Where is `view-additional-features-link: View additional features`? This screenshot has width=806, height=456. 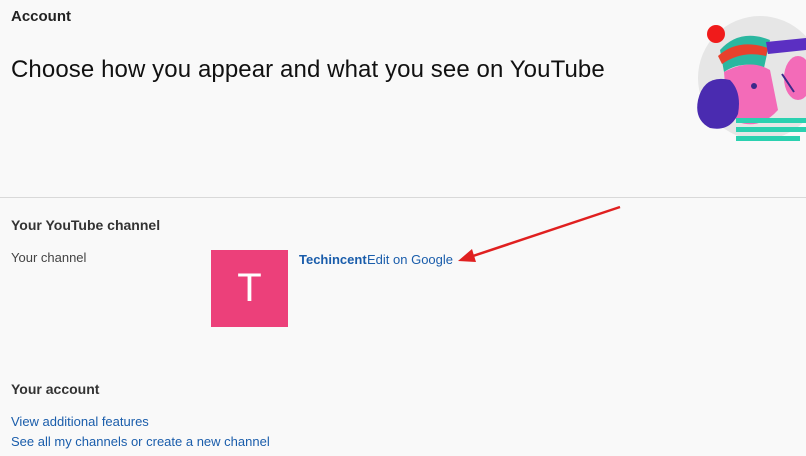
view-additional-features-link: View additional features is located at coordinates (80, 421).